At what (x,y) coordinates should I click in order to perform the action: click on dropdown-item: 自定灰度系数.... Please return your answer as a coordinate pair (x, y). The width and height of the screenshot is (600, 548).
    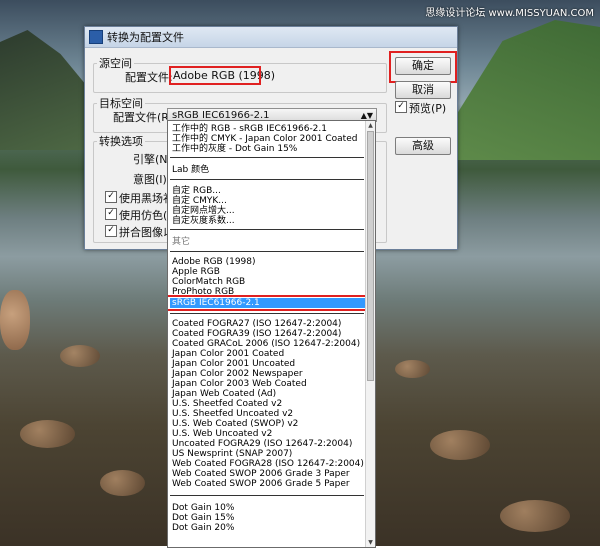
    Looking at the image, I should click on (203, 221).